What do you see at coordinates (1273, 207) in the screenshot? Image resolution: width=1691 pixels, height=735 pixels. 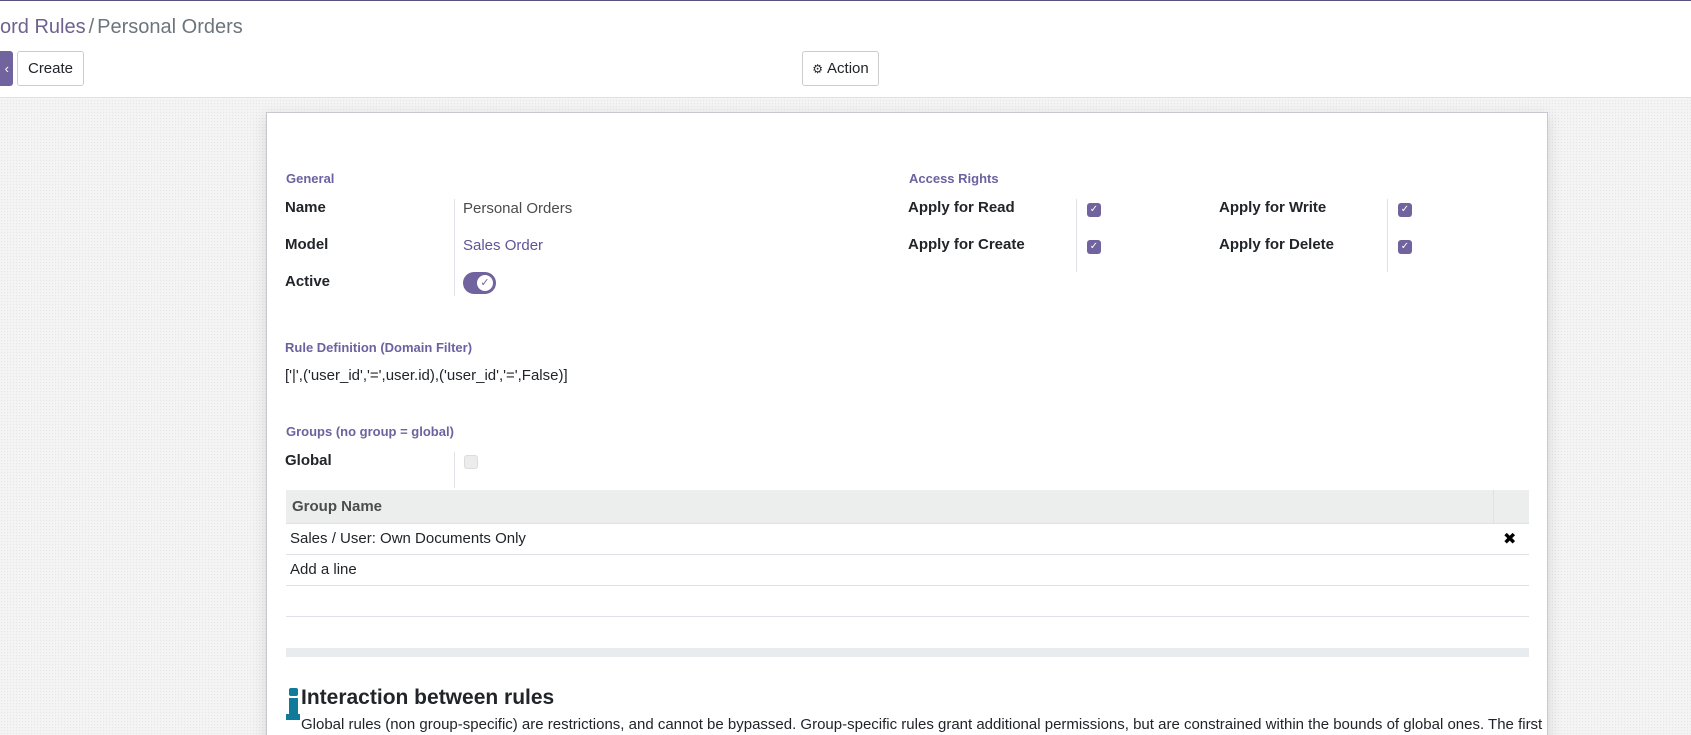 I see `apply-write-label: Apply for Write` at bounding box center [1273, 207].